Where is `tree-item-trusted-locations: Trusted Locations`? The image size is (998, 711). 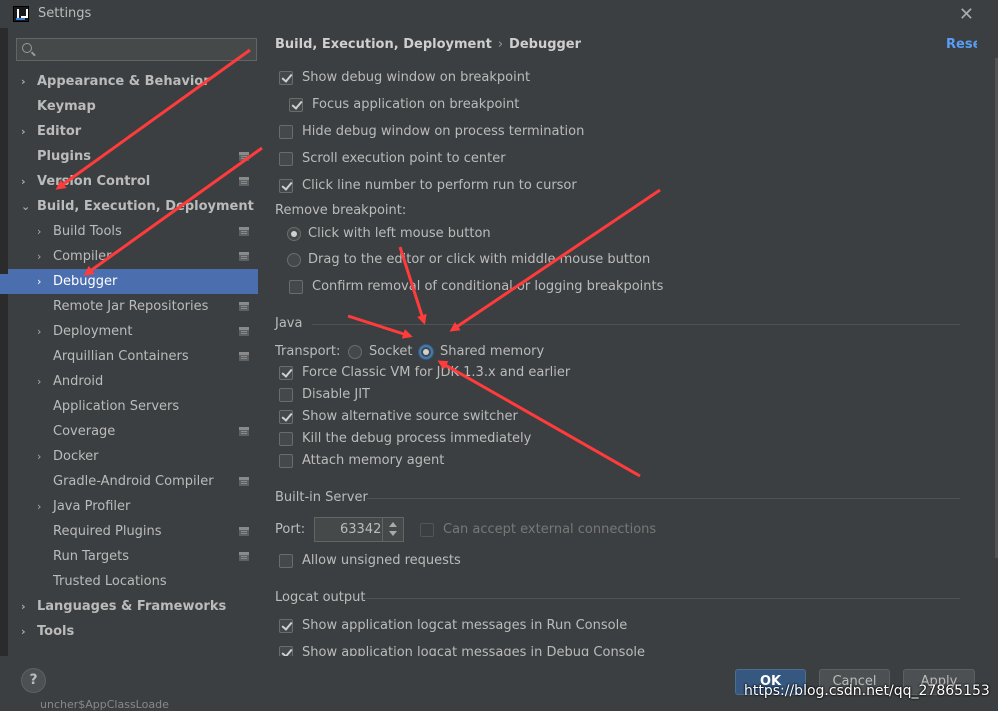
tree-item-trusted-locations: Trusted Locations is located at coordinates (133, 581).